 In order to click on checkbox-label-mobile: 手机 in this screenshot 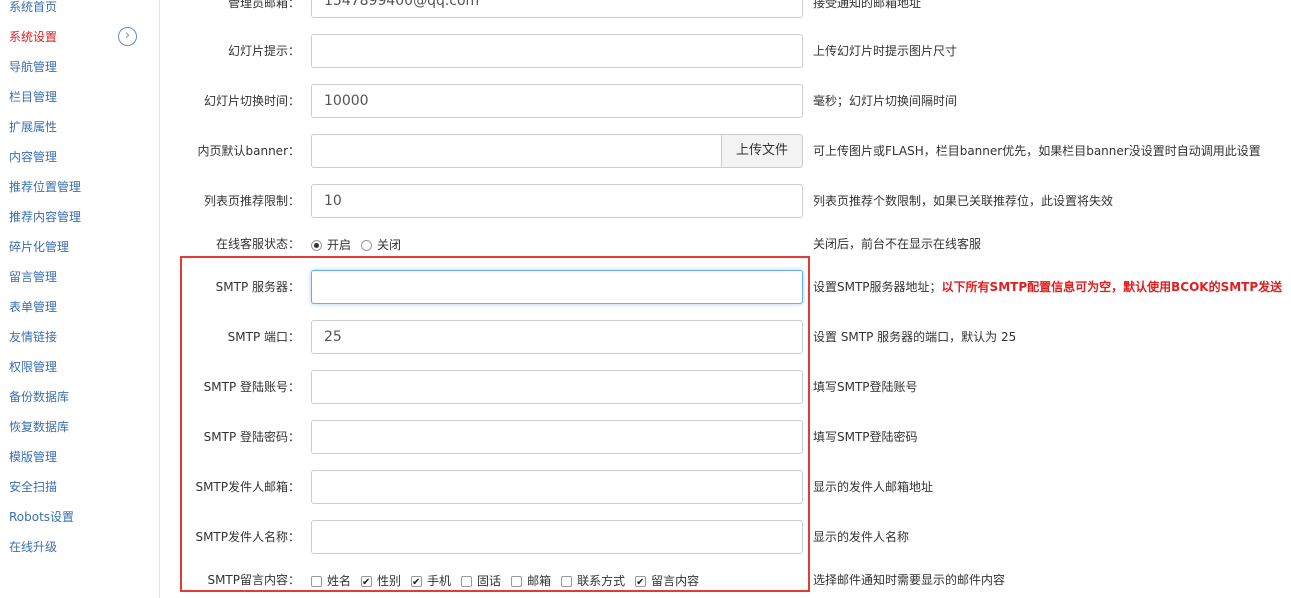, I will do `click(439, 581)`.